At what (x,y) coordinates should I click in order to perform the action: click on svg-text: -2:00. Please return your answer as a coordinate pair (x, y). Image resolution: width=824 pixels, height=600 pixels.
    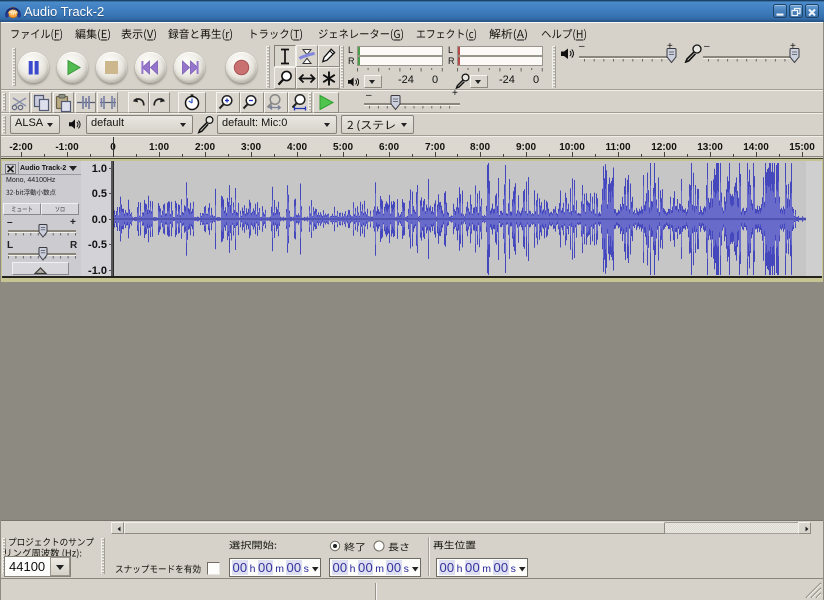
    Looking at the image, I should click on (21, 147).